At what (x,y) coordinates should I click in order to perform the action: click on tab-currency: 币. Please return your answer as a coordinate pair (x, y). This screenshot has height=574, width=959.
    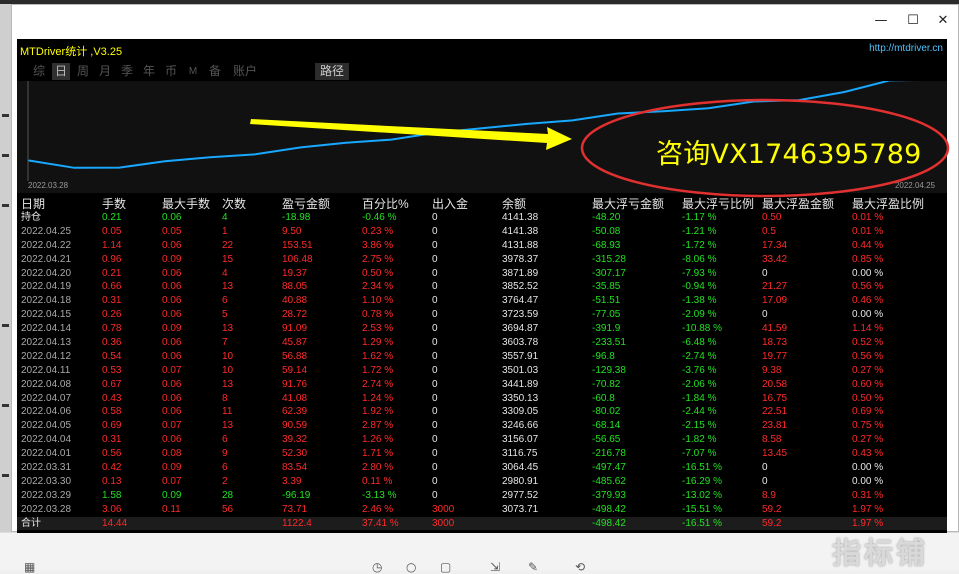
    Looking at the image, I should click on (171, 71).